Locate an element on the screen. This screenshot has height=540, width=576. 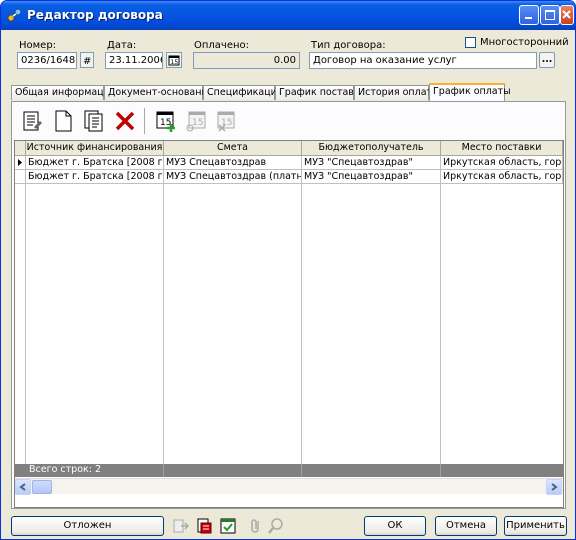
calendar-icon: 15 is located at coordinates (174, 60).